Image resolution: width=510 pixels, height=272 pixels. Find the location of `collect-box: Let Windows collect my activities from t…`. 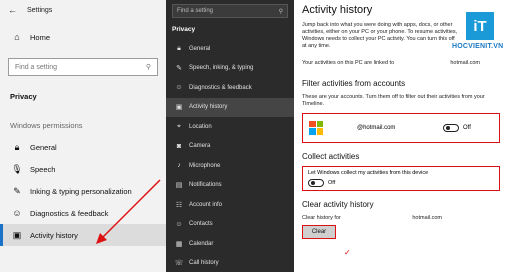

collect-box: Let Windows collect my activities from t… is located at coordinates (401, 178).